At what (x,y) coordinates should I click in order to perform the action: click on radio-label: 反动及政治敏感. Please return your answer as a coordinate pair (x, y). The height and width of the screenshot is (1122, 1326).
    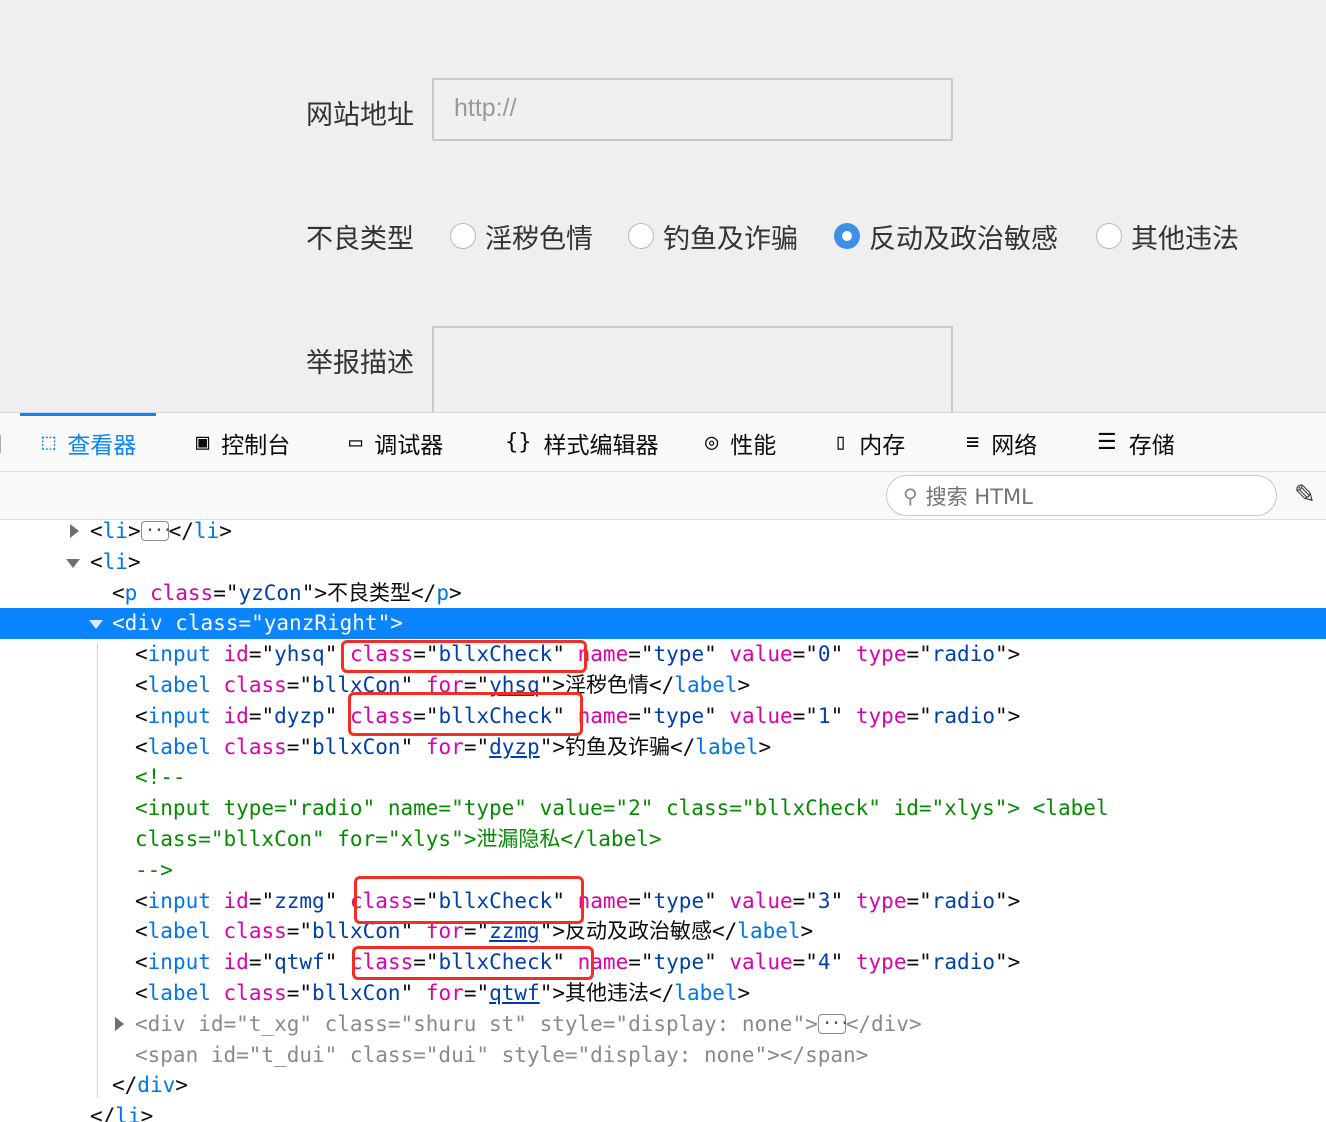
    Looking at the image, I should click on (963, 236).